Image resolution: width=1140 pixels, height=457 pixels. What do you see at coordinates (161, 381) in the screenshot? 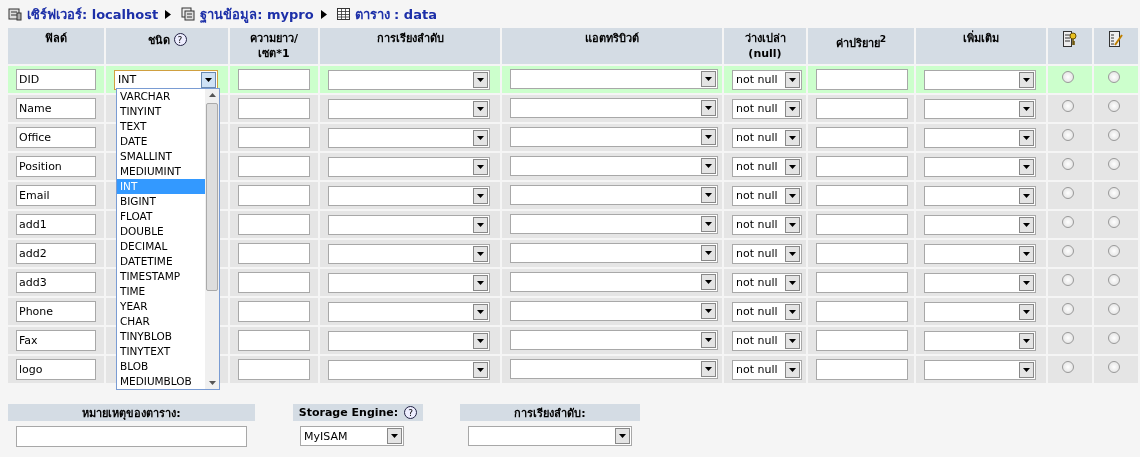
I see `dropdown-option: MEDIUMBLOB` at bounding box center [161, 381].